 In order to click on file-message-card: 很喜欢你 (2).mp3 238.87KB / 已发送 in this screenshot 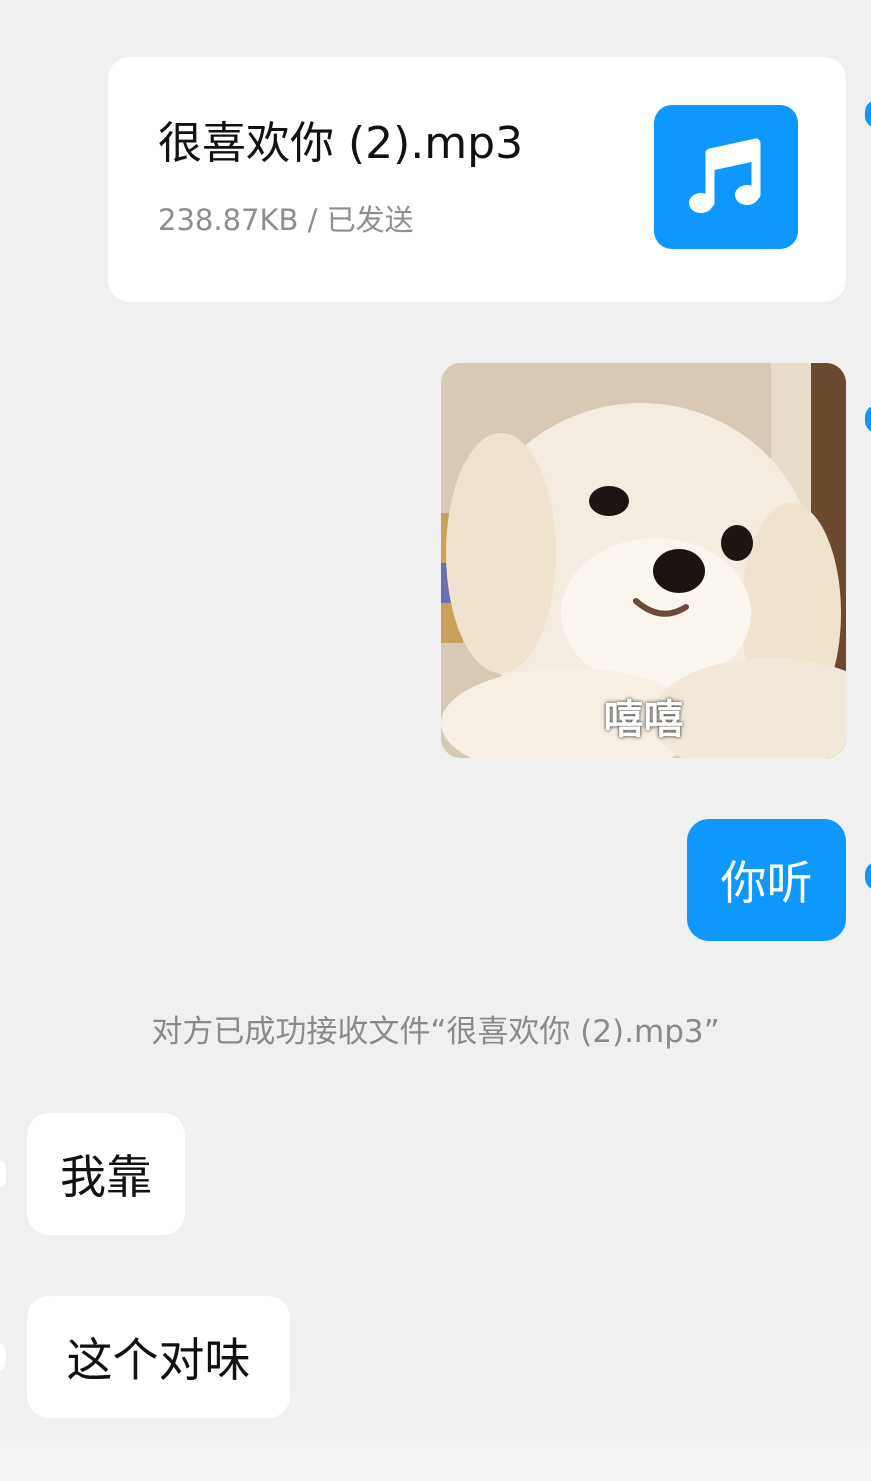, I will do `click(477, 179)`.